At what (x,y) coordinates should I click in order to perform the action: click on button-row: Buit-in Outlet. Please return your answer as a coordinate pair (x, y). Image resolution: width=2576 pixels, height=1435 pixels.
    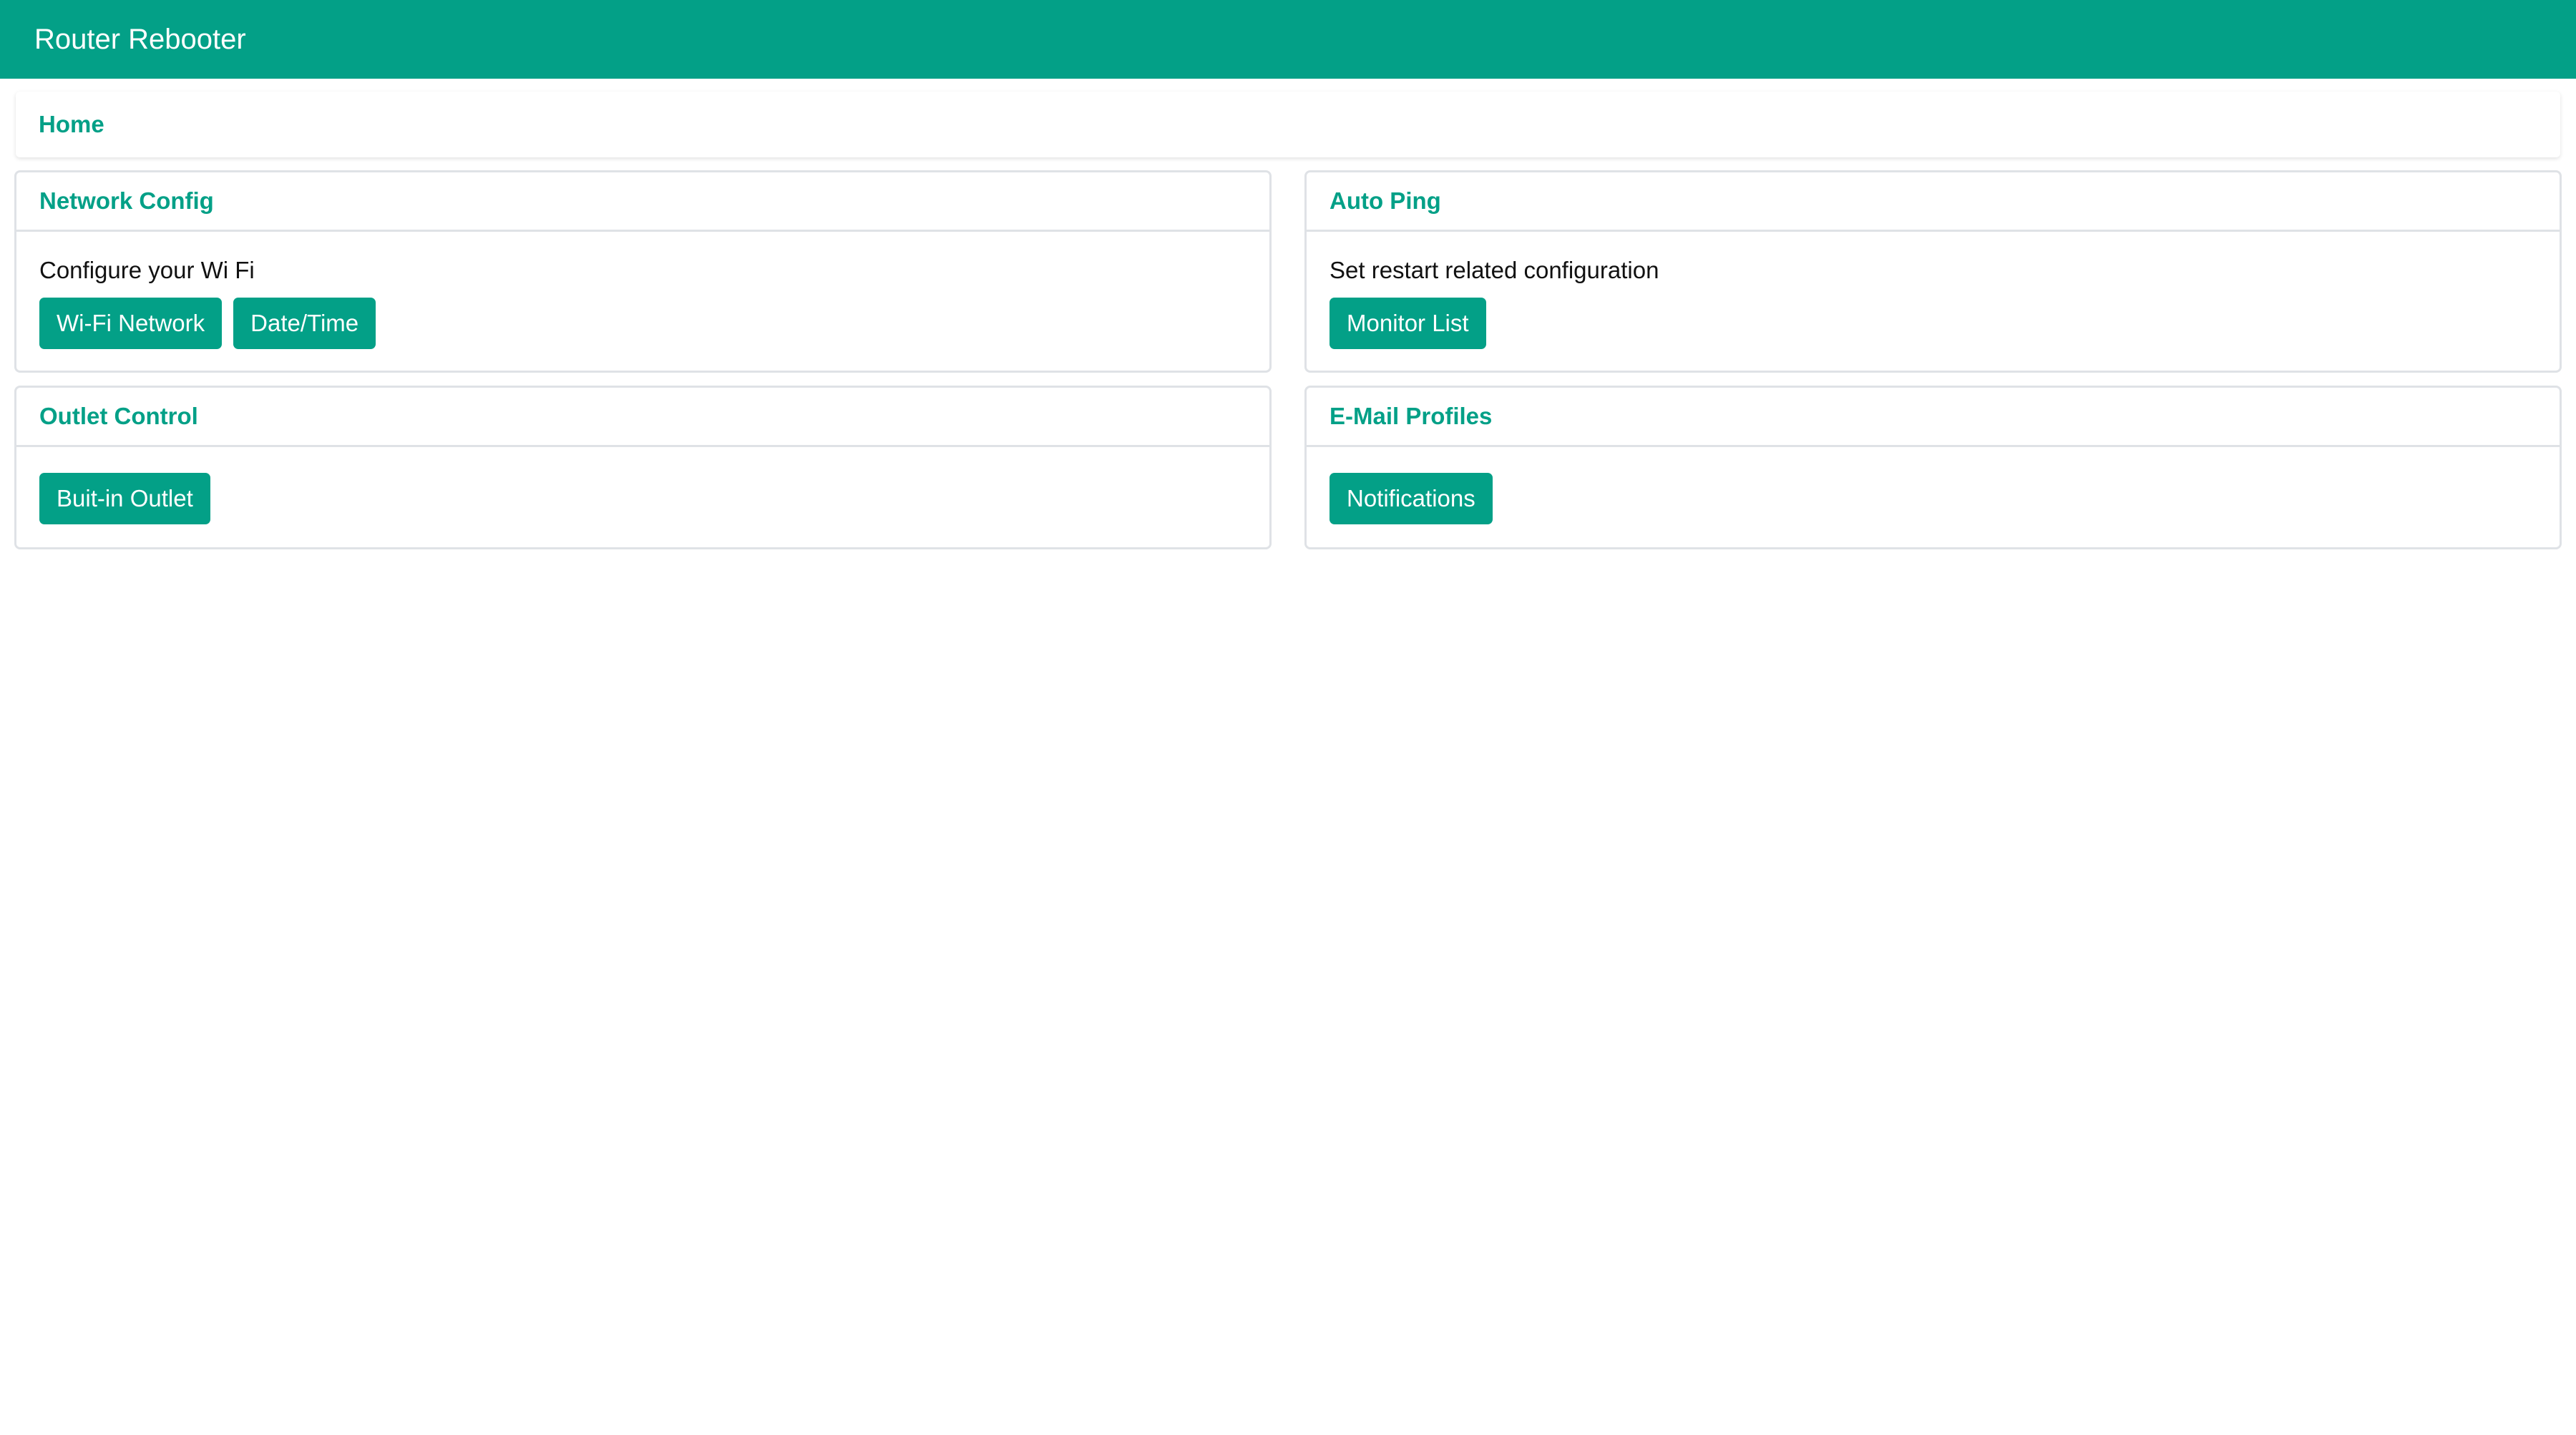
    Looking at the image, I should click on (642, 498).